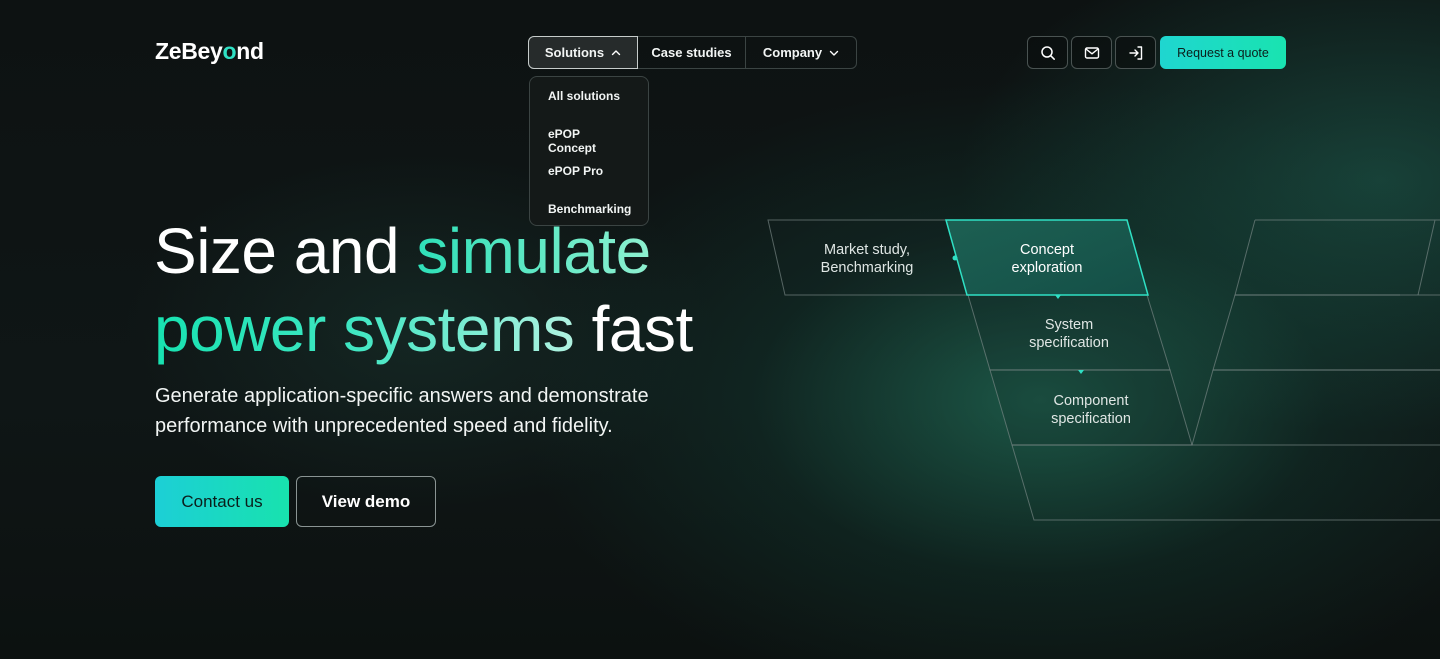  Describe the element at coordinates (222, 501) in the screenshot. I see `contact-us-button: Contact us` at that location.